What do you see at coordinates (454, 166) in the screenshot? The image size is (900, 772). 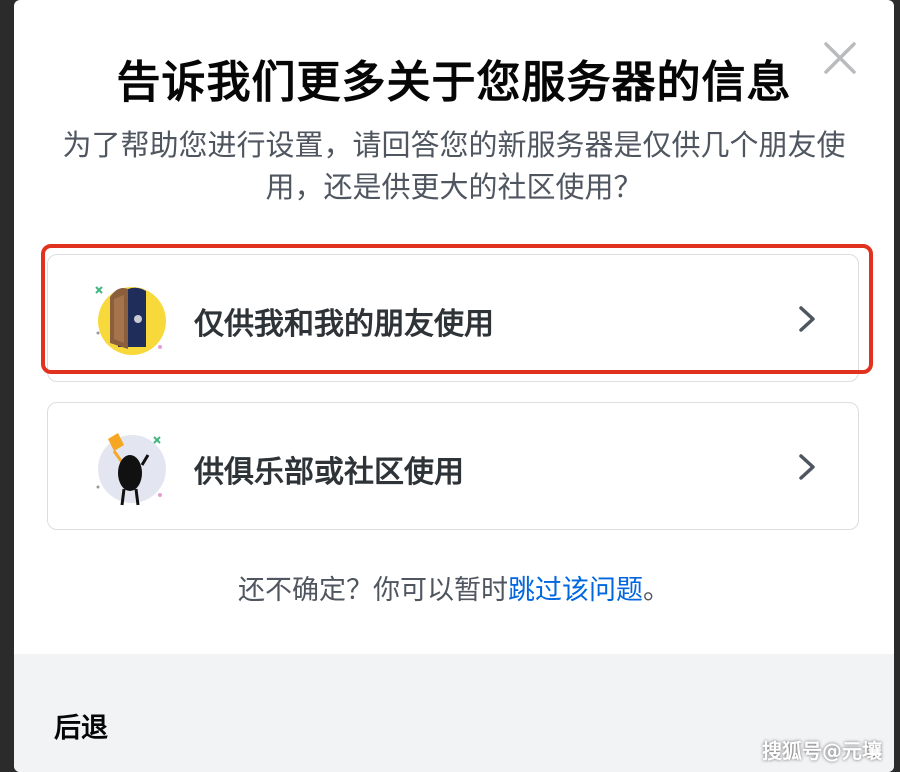 I see `modal-subtitle: 为了帮助您进行设置，请回答您的新服务器是仅供几个朋友使用，还是供更大的社区使用？` at bounding box center [454, 166].